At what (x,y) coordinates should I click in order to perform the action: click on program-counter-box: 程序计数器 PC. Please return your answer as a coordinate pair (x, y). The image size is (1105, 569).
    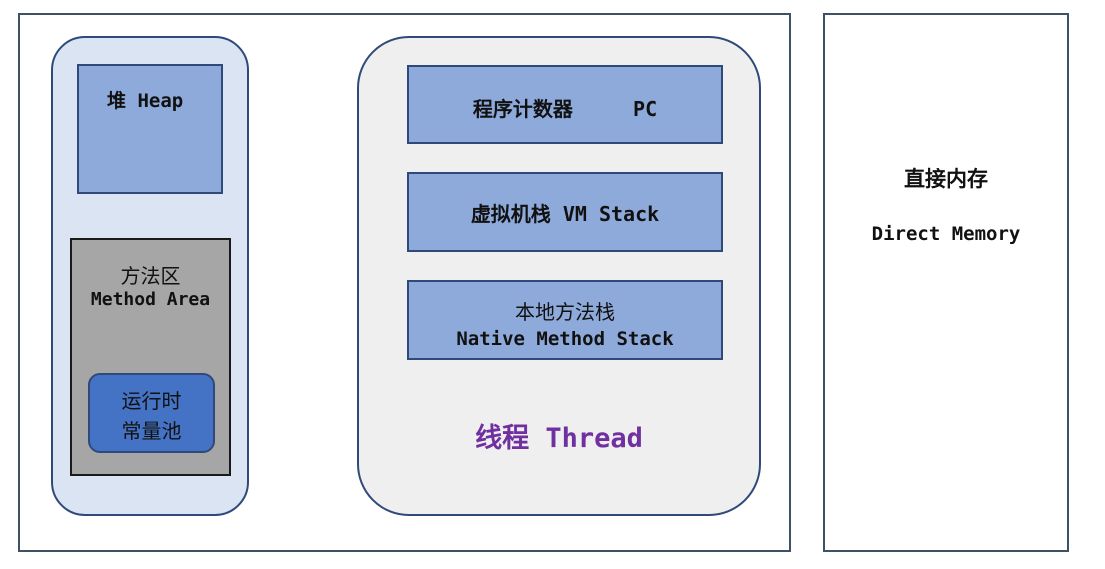
    Looking at the image, I should click on (565, 104).